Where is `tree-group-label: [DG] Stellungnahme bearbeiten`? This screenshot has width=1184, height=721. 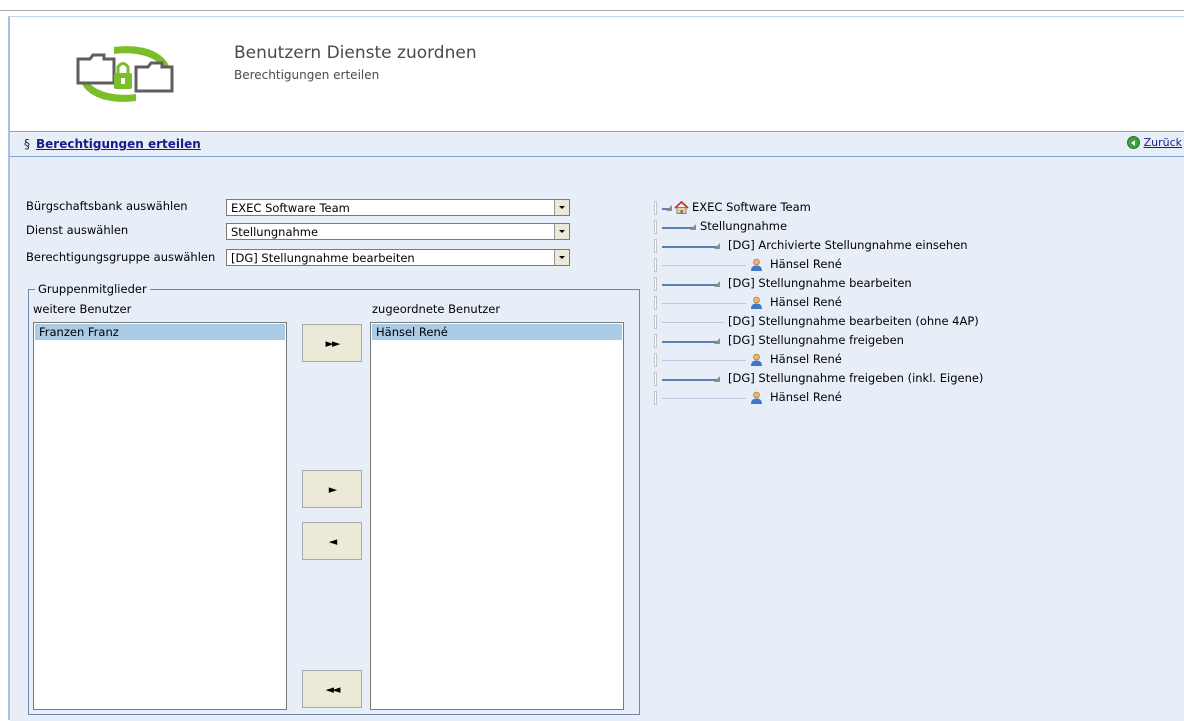 tree-group-label: [DG] Stellungnahme bearbeiten is located at coordinates (820, 283).